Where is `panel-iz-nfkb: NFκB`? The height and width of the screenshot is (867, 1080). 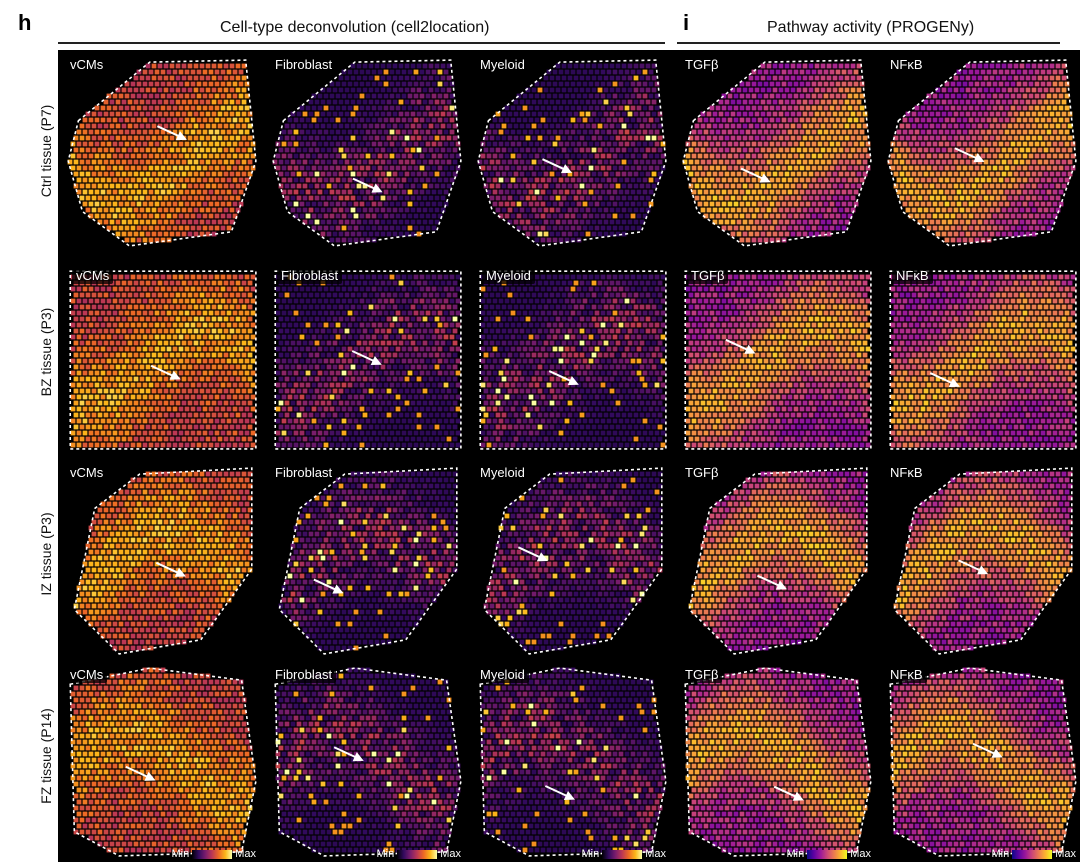
panel-iz-nfkb: NFκB is located at coordinates (979, 559).